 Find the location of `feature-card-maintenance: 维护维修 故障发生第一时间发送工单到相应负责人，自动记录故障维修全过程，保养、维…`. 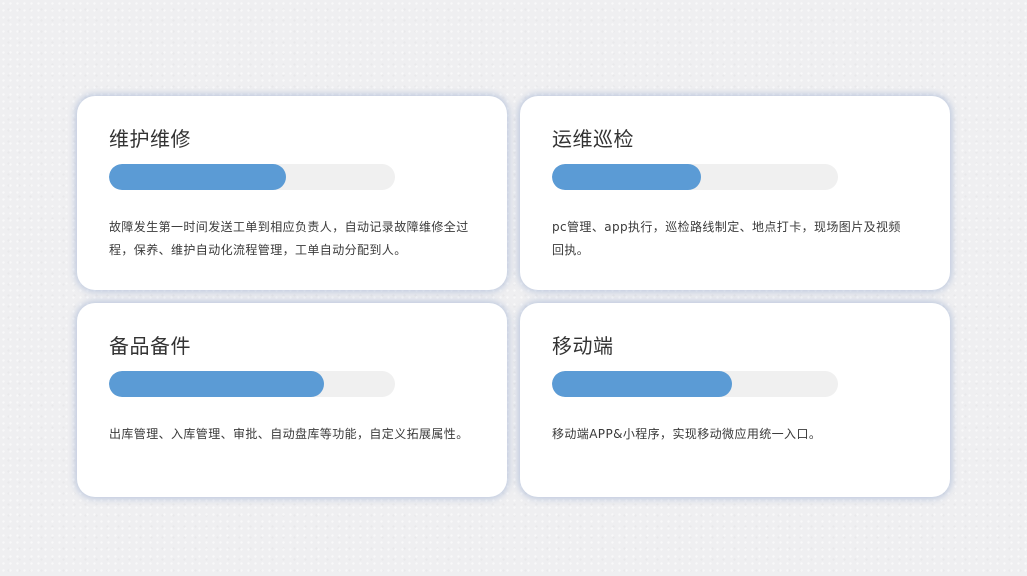

feature-card-maintenance: 维护维修 故障发生第一时间发送工单到相应负责人，自动记录故障维修全过程，保养、维… is located at coordinates (292, 193).